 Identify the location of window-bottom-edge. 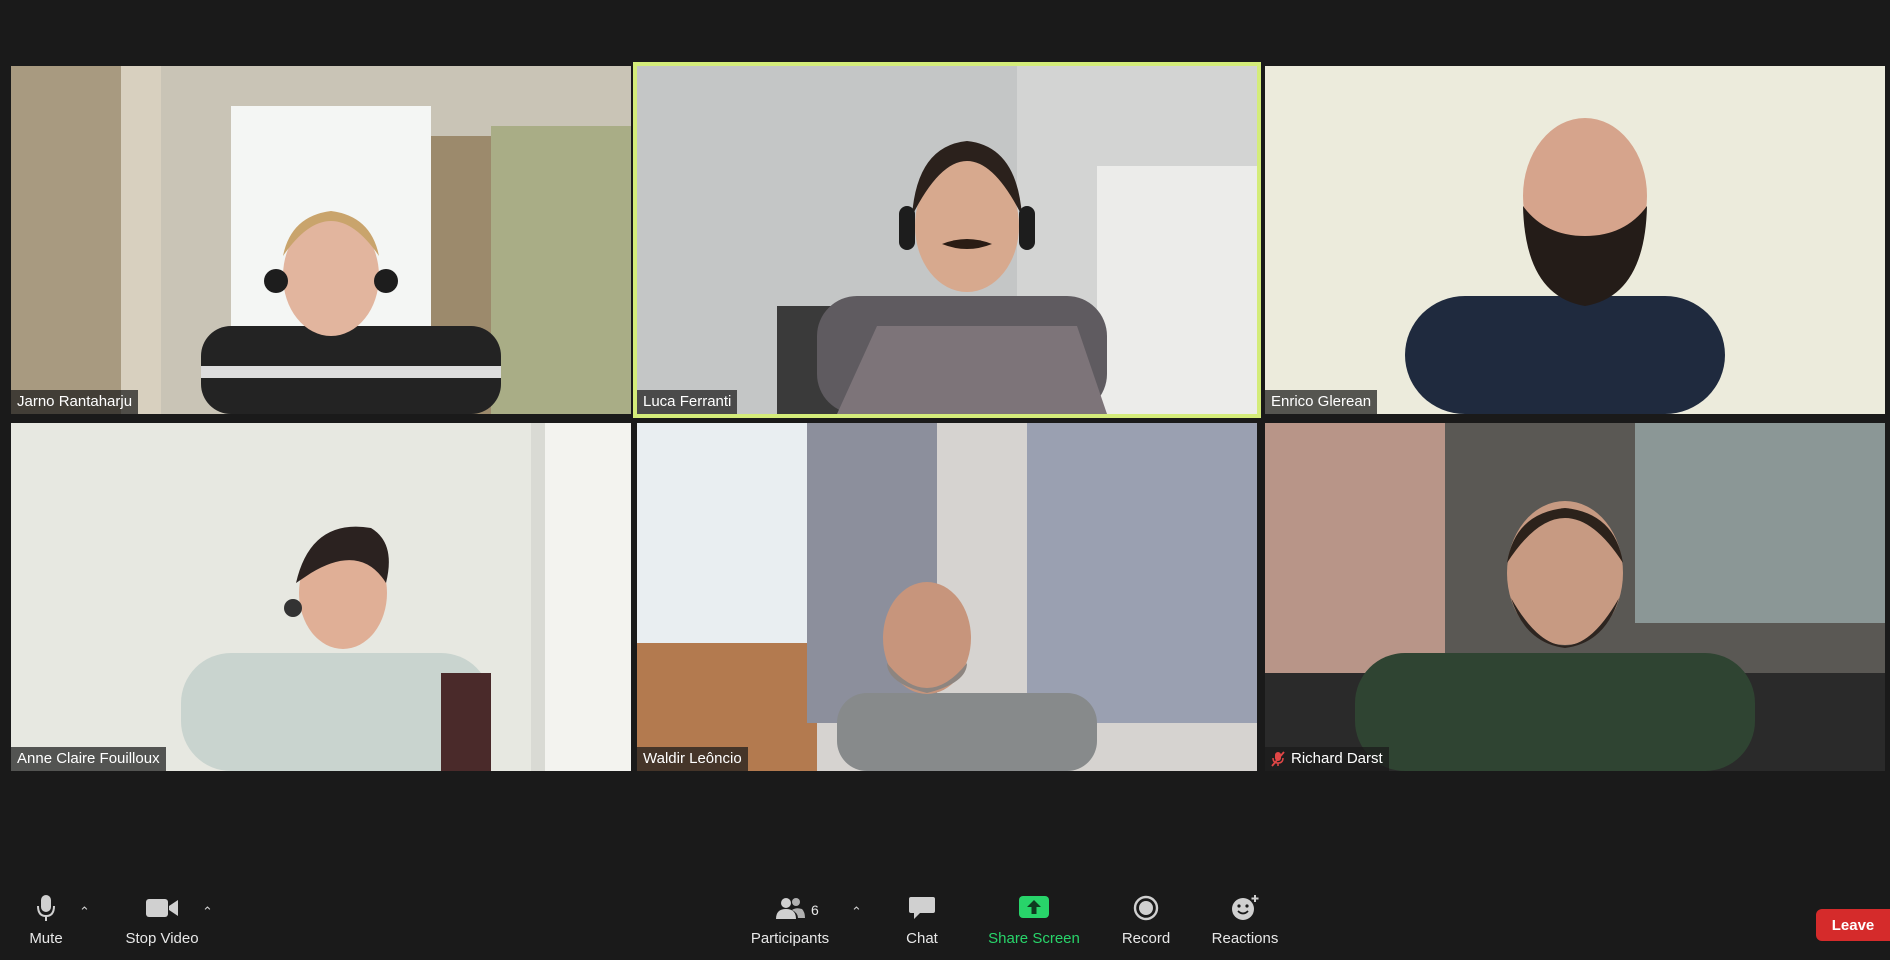
(945, 967).